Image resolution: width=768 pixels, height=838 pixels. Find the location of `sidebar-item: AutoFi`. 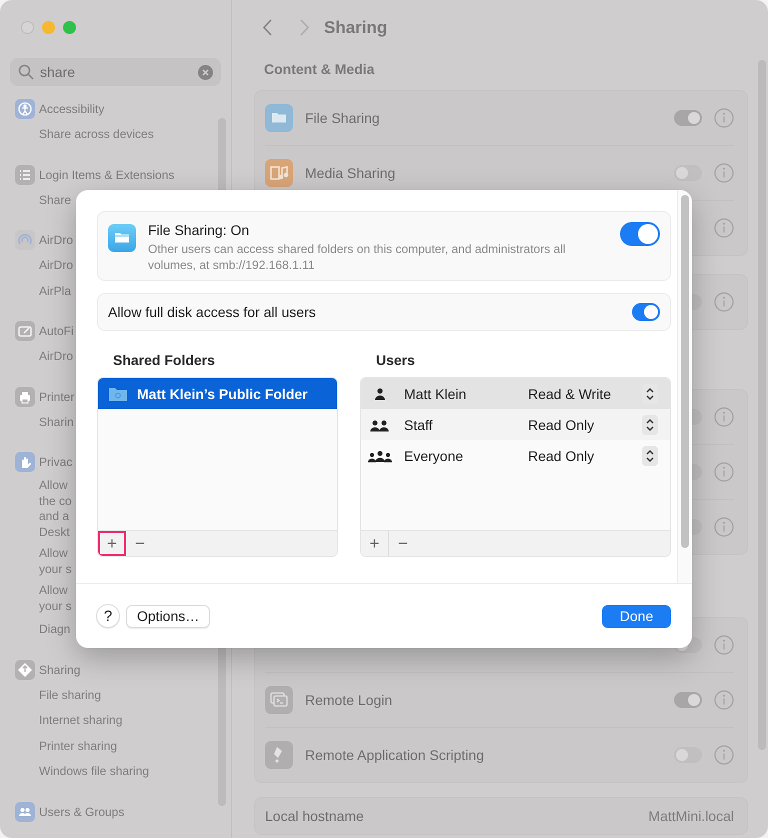

sidebar-item: AutoFi is located at coordinates (56, 331).